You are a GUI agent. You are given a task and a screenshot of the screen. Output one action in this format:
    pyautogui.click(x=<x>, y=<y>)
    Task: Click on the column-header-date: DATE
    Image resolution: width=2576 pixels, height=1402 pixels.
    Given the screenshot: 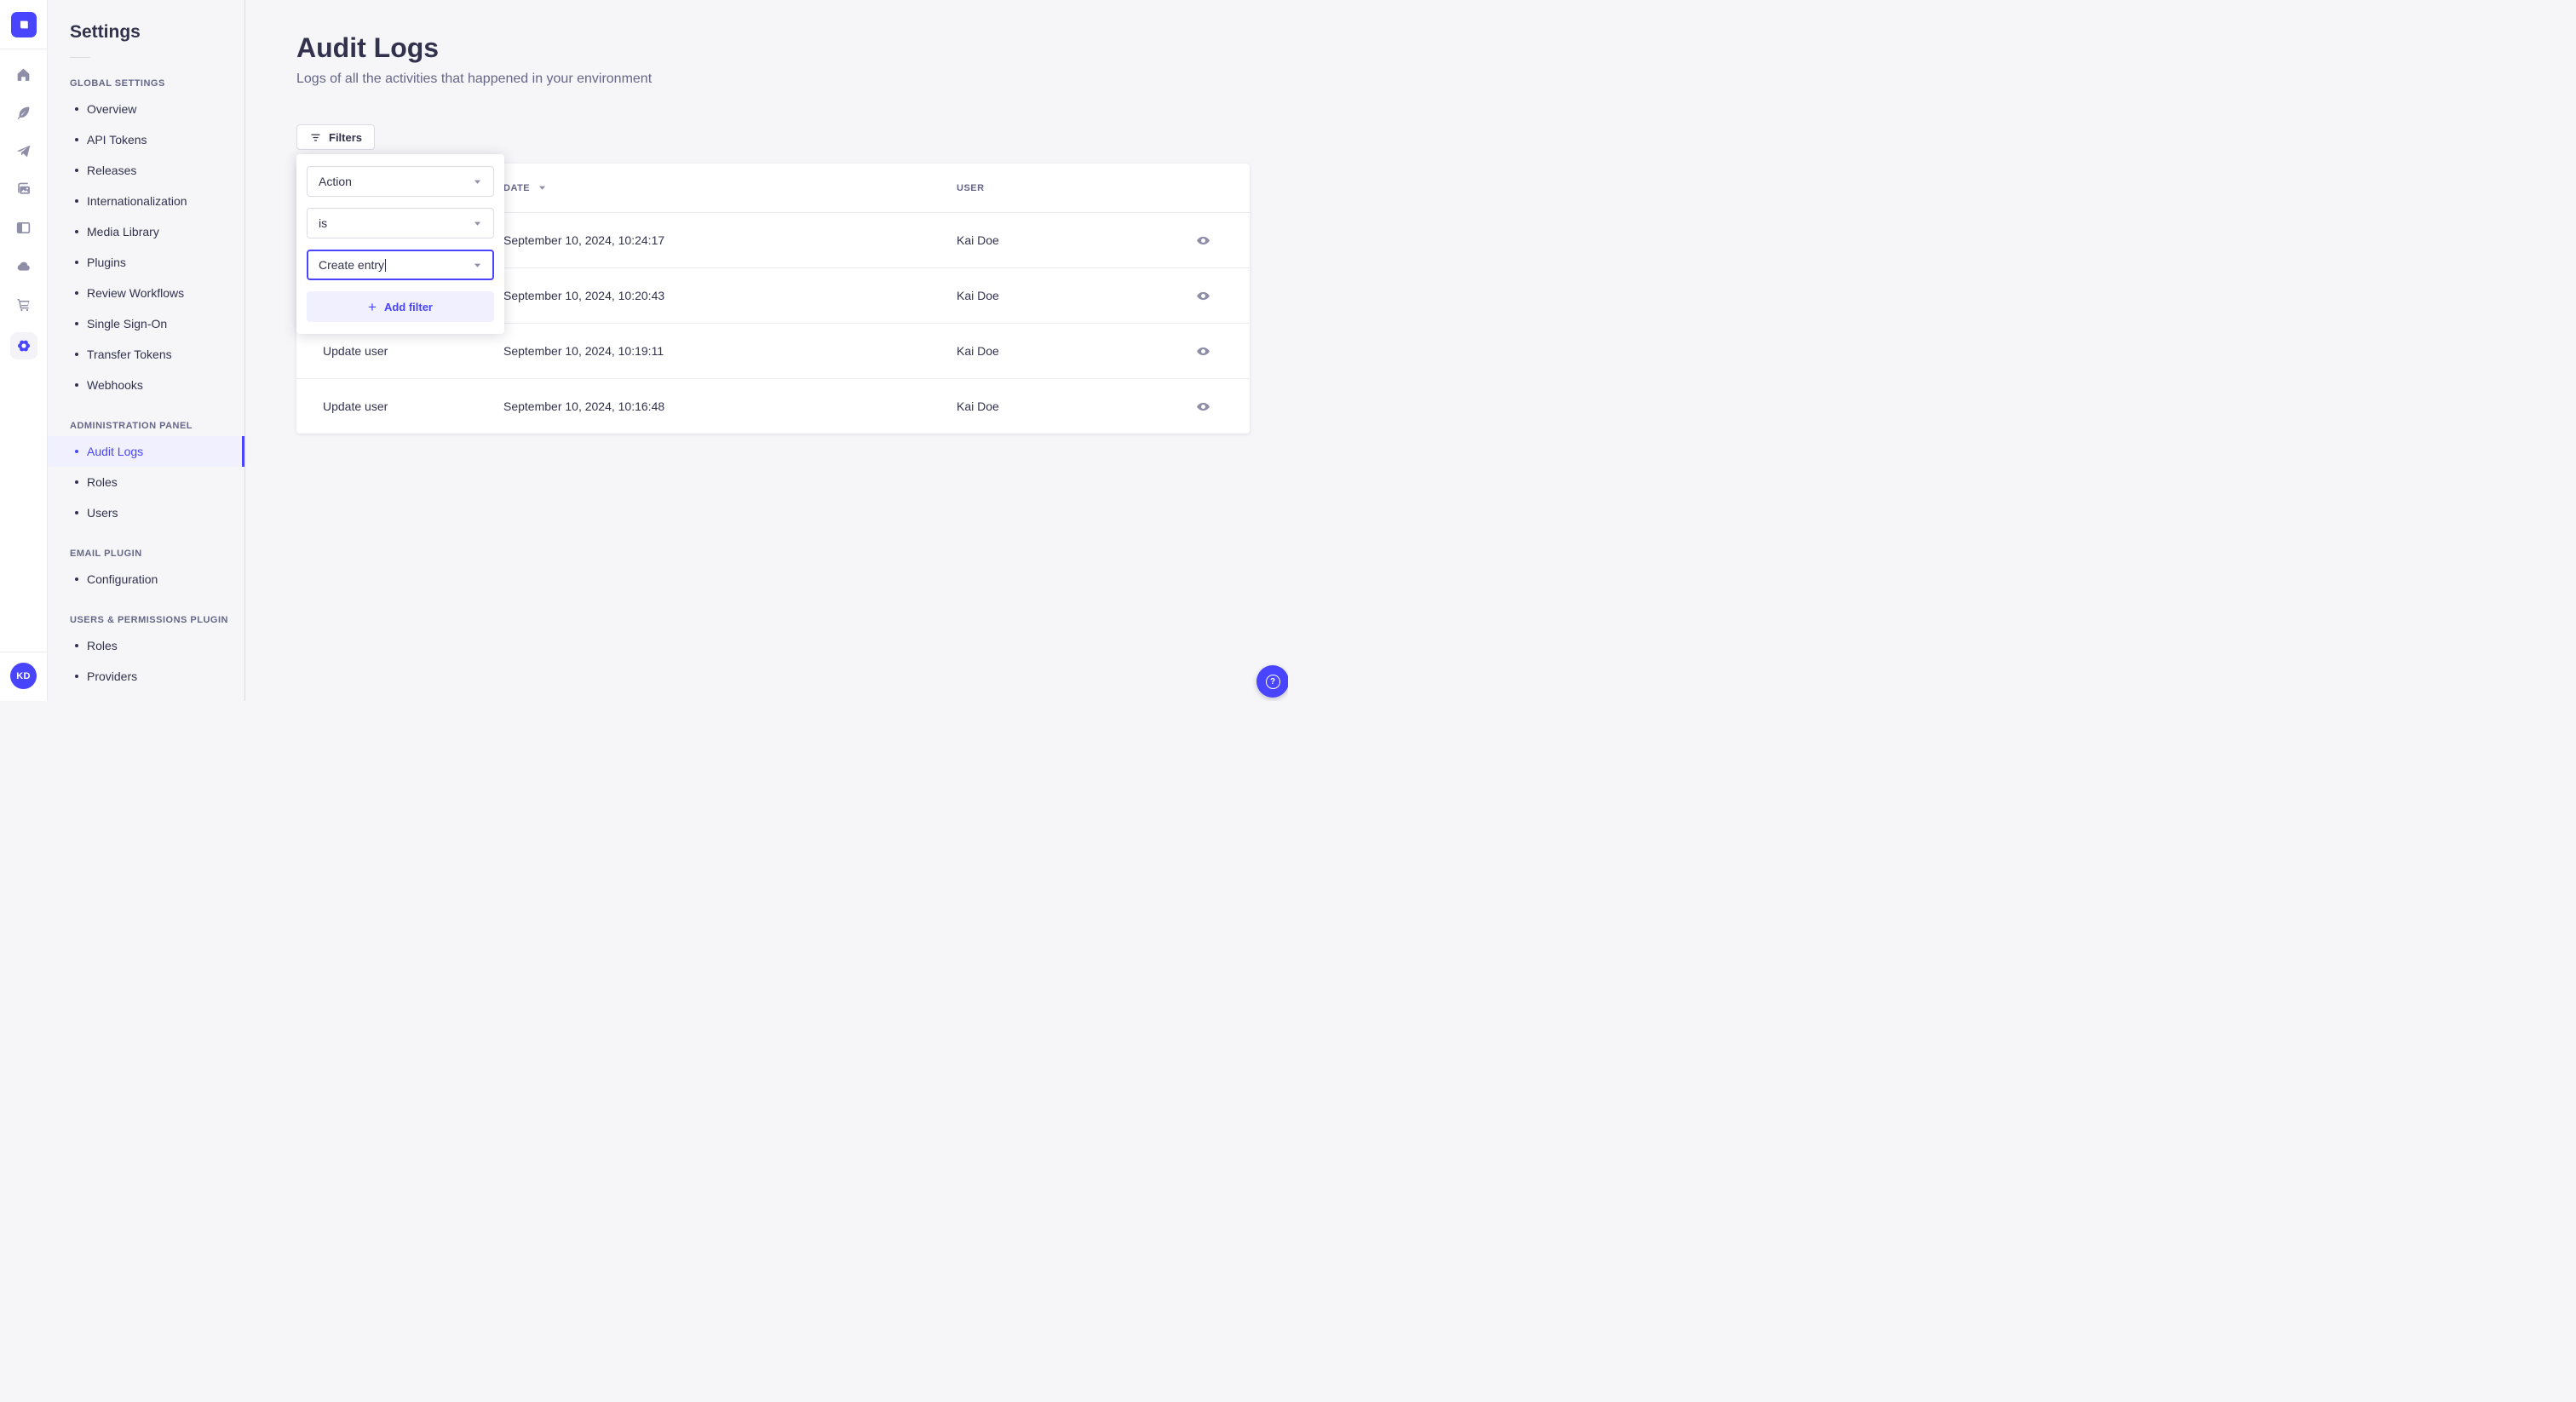 What is the action you would take?
    pyautogui.click(x=730, y=188)
    